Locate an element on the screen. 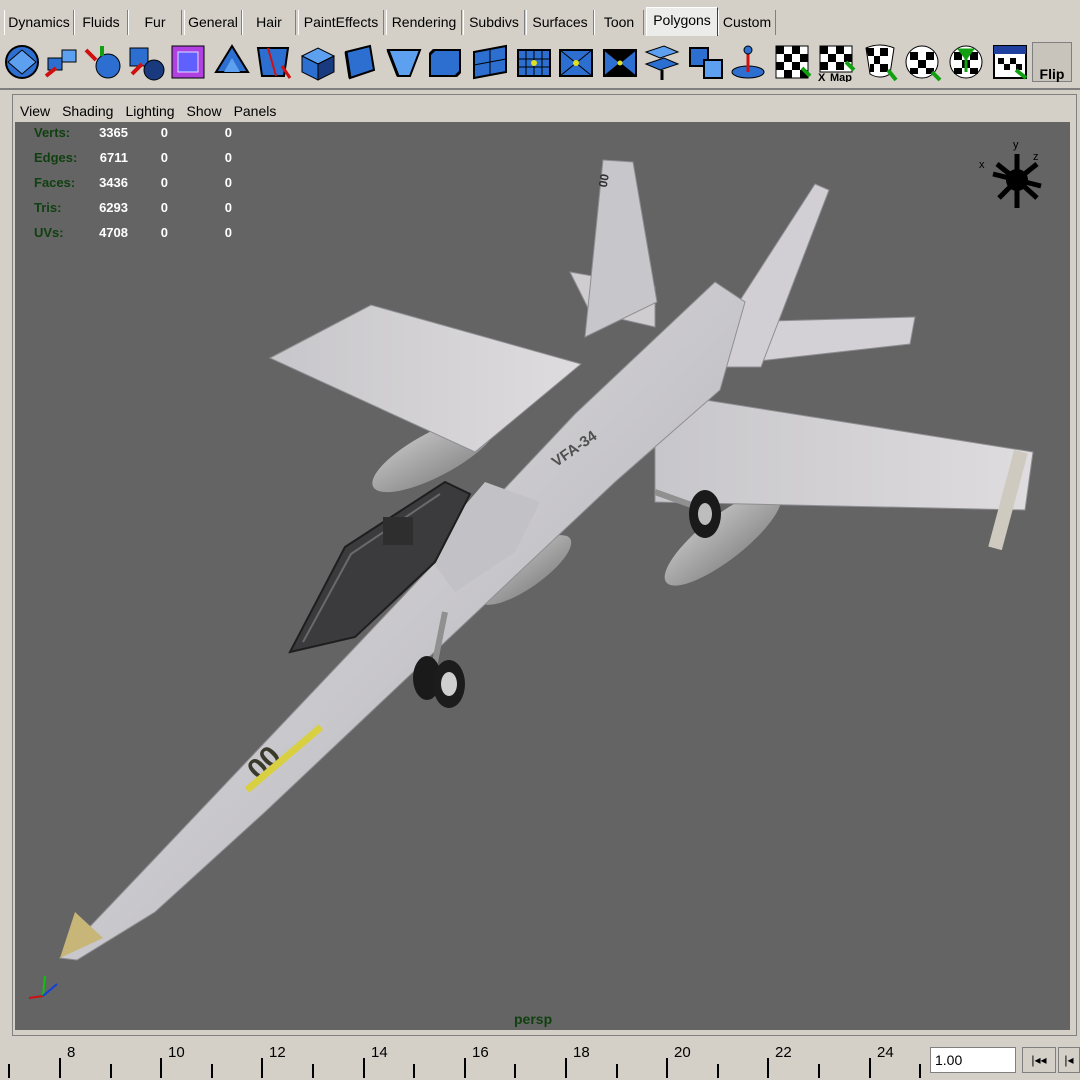  time-label: 14 is located at coordinates (379, 1052).